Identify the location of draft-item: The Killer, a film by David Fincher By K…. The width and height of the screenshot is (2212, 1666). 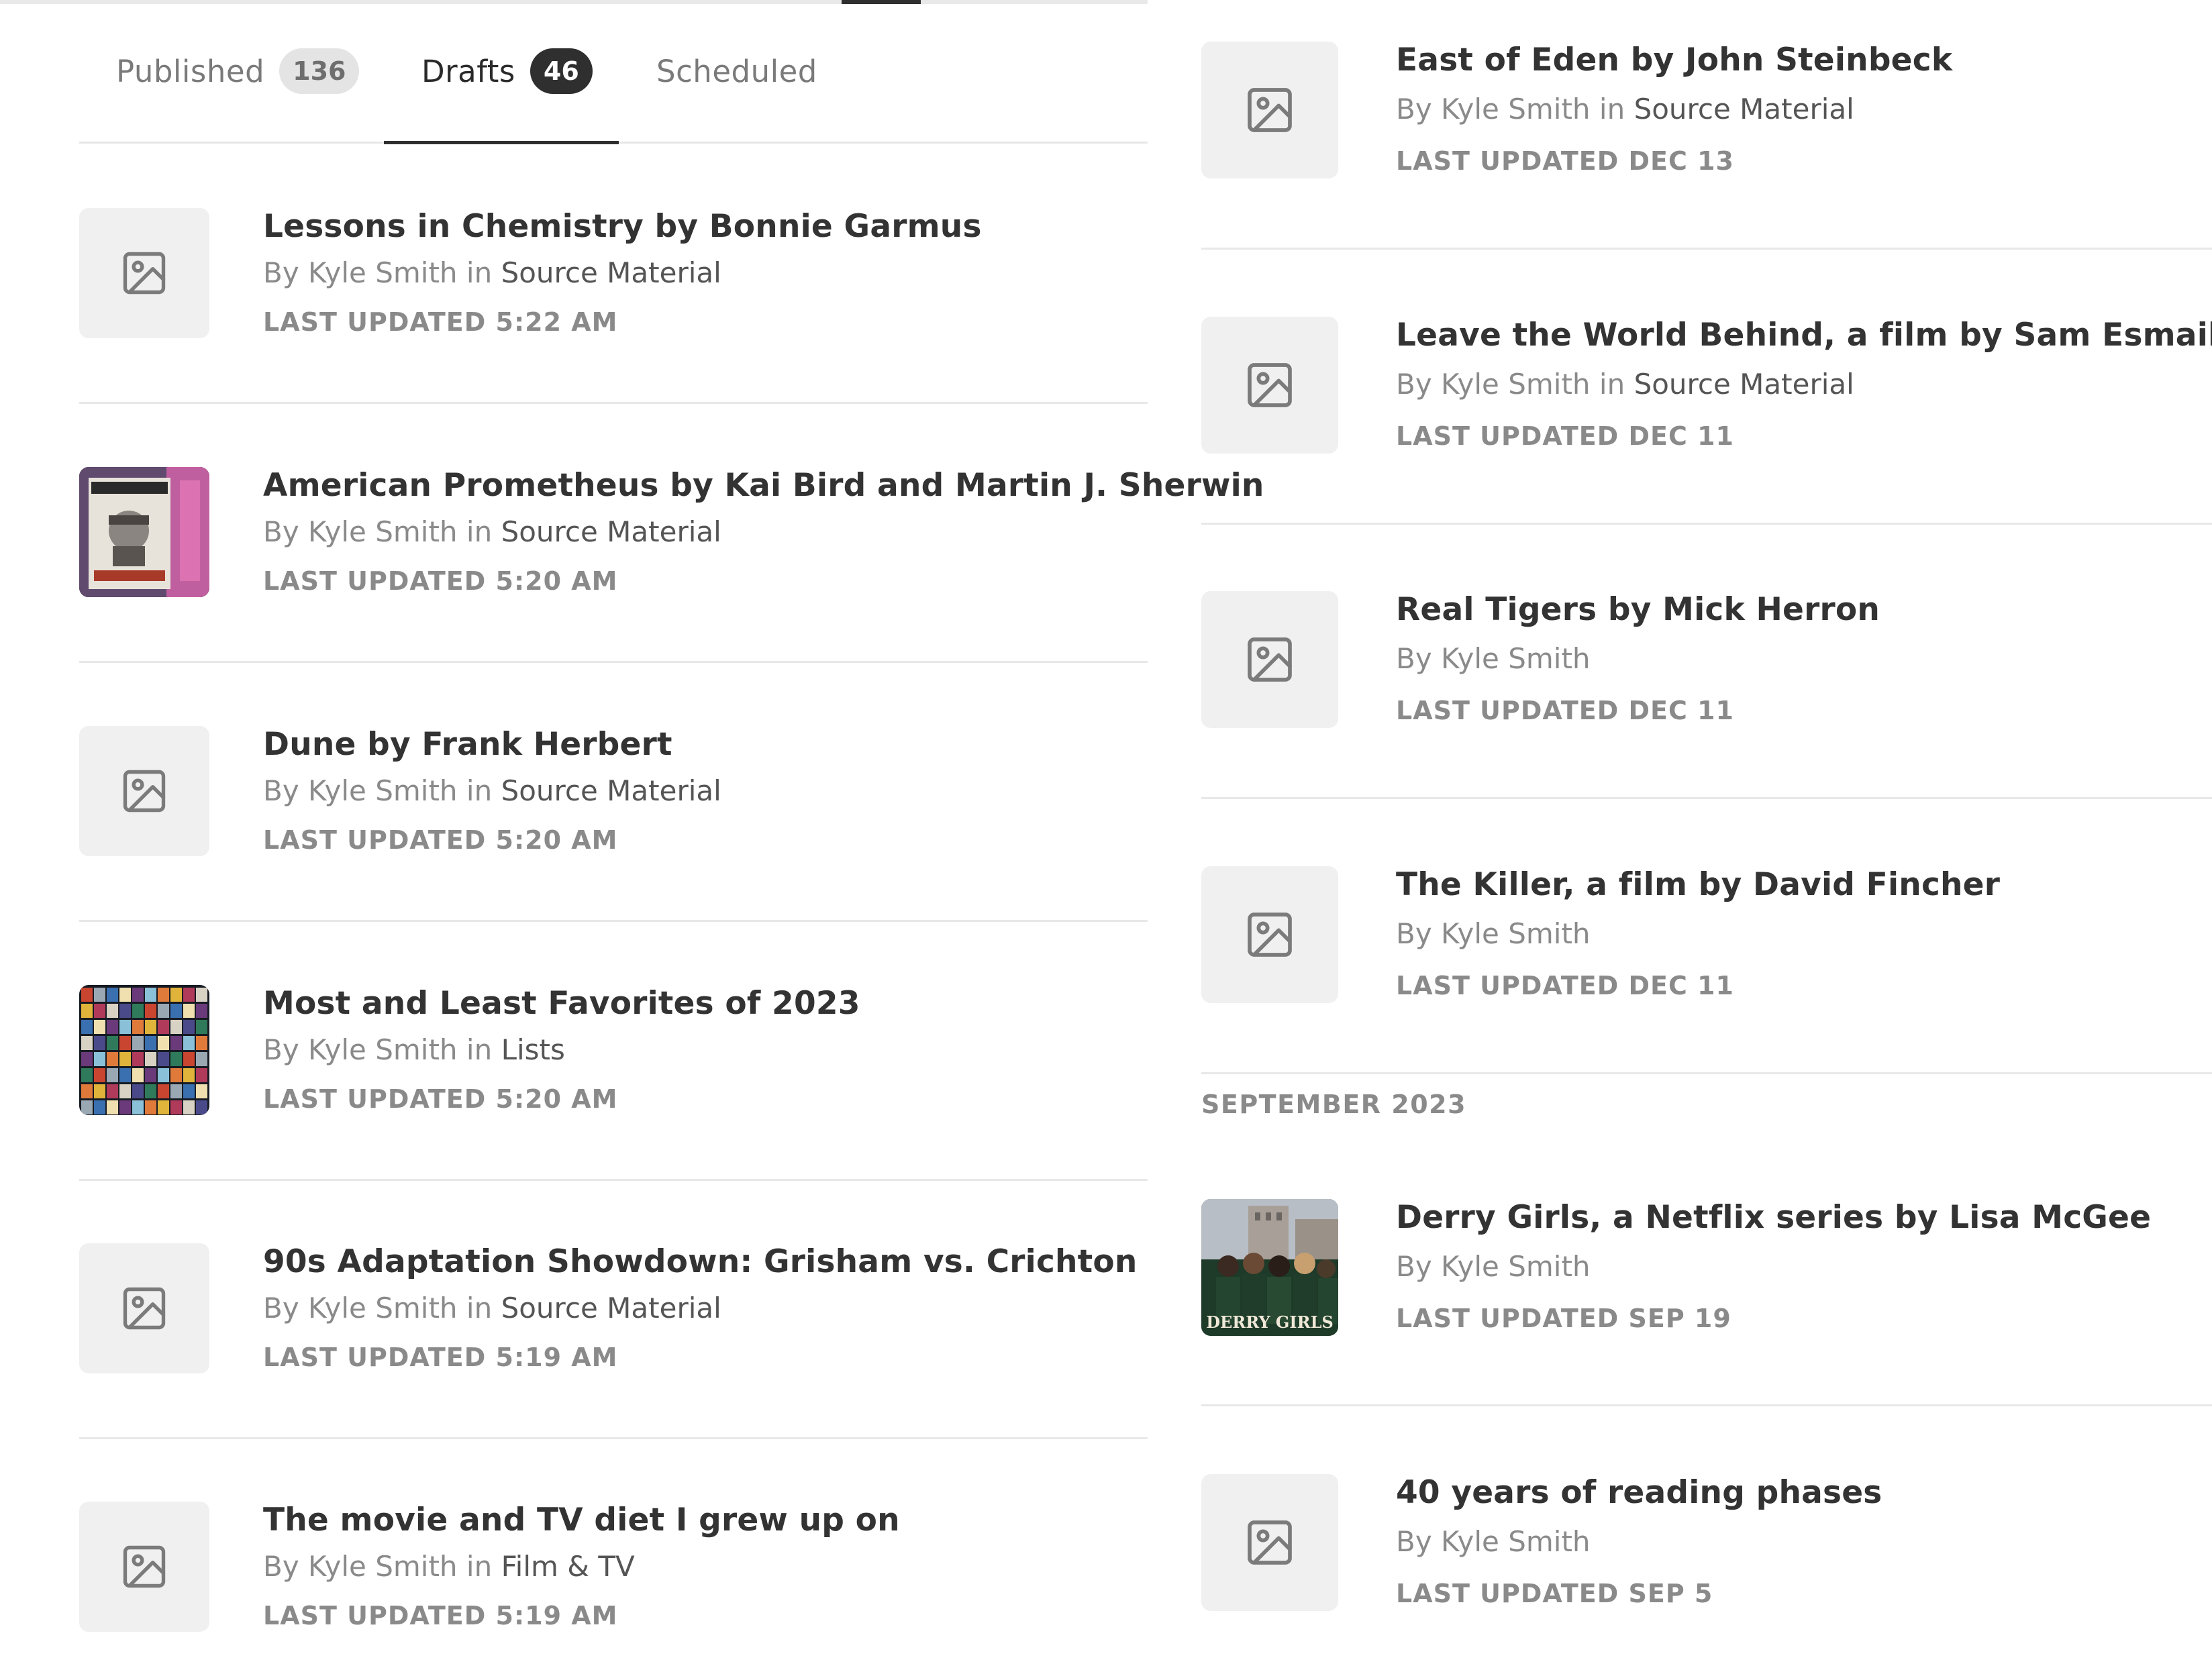
(1707, 936).